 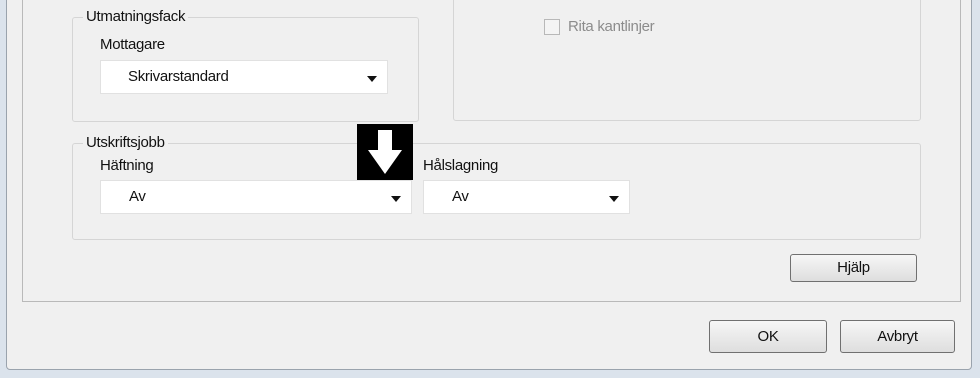 What do you see at coordinates (460, 196) in the screenshot?
I see `hole-punch-value: Av` at bounding box center [460, 196].